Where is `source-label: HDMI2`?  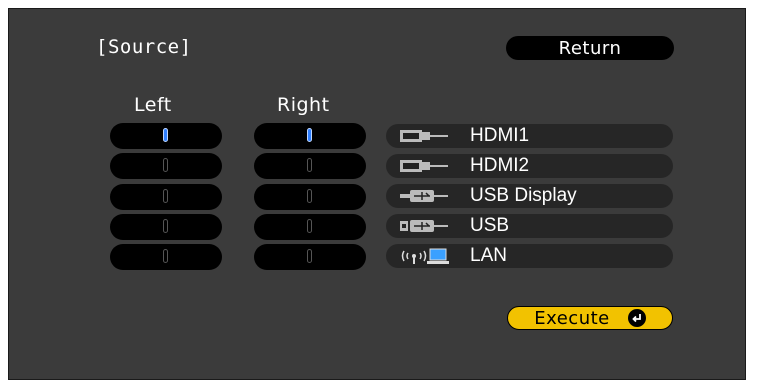
source-label: HDMI2 is located at coordinates (500, 165).